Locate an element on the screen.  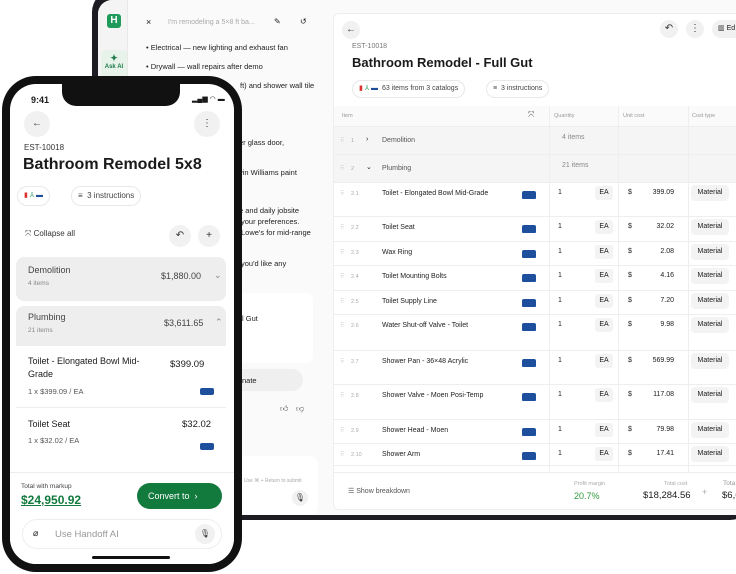
thumbs-down-icon: 👎︎ is located at coordinates (300, 409).